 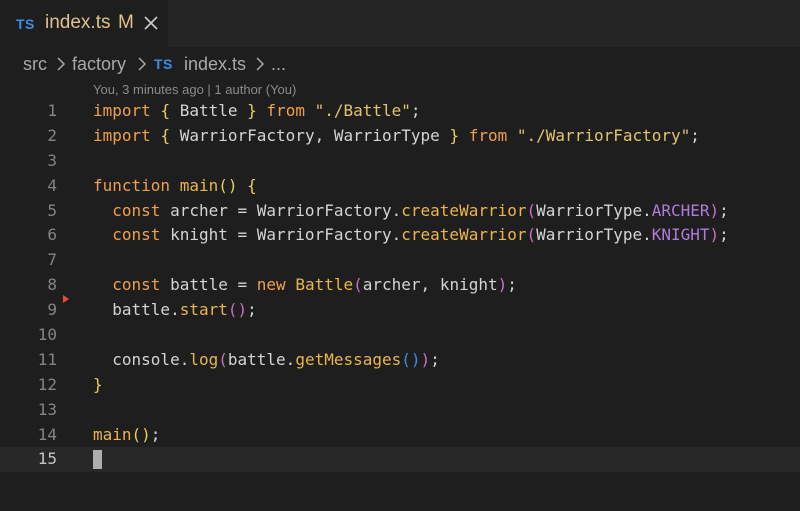 I want to click on code-text: }, so click(x=98, y=385).